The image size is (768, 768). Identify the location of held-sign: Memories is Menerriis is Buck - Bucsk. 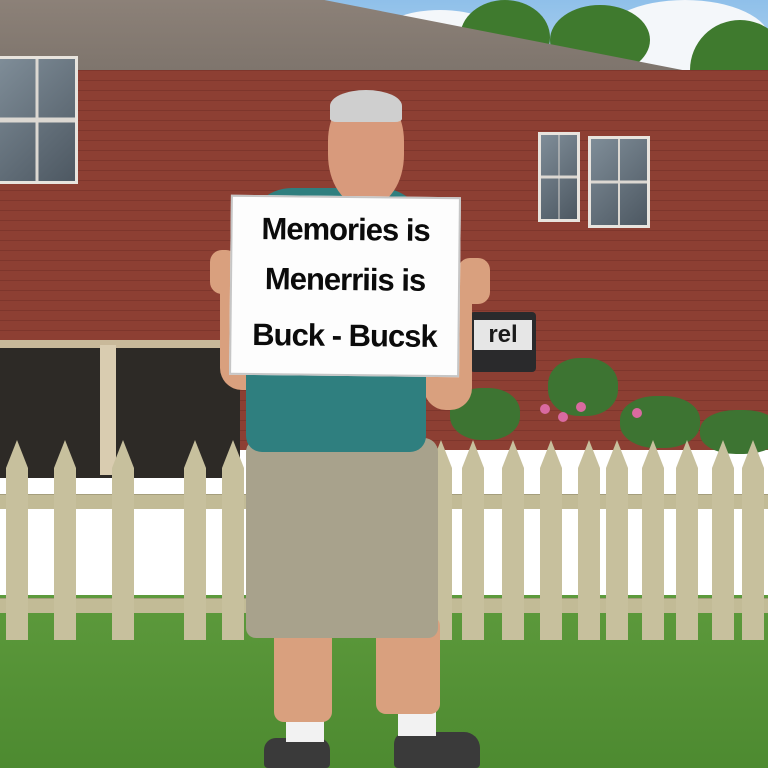
(345, 286).